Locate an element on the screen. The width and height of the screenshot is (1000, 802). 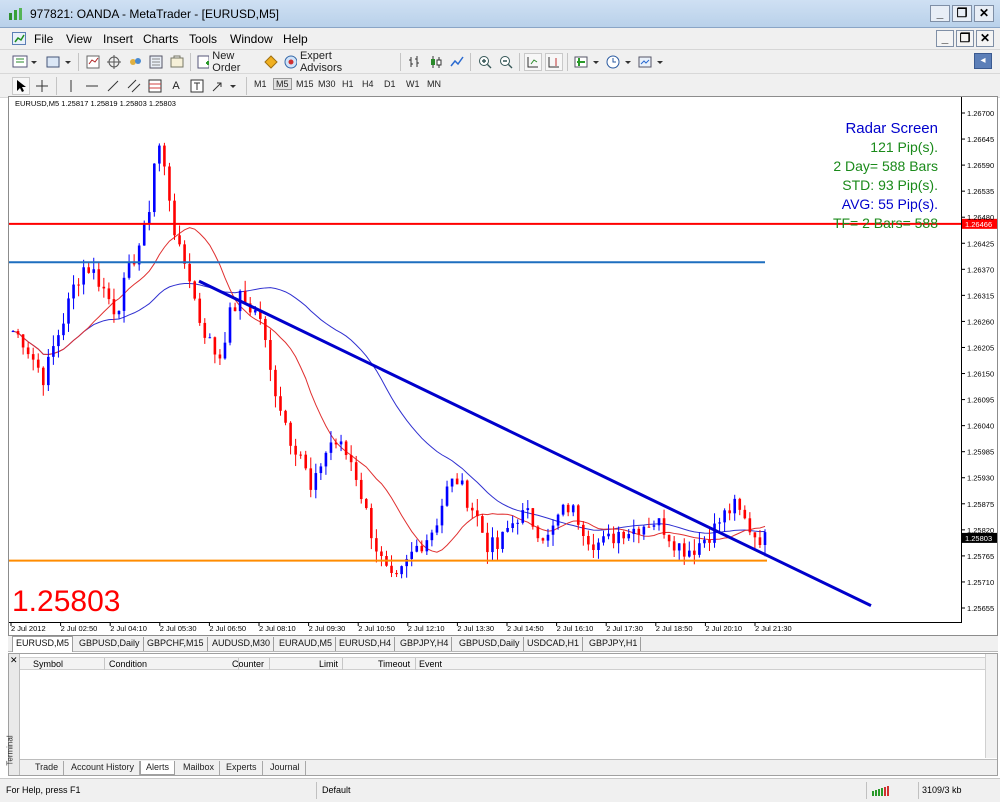
column-symbol: Symbol is located at coordinates (48, 664).